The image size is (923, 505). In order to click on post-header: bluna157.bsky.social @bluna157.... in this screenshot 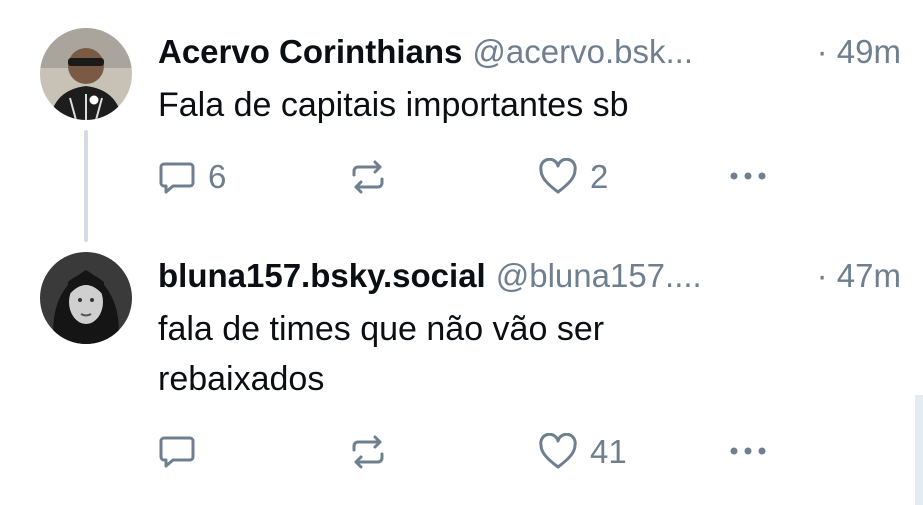, I will do `click(430, 276)`.